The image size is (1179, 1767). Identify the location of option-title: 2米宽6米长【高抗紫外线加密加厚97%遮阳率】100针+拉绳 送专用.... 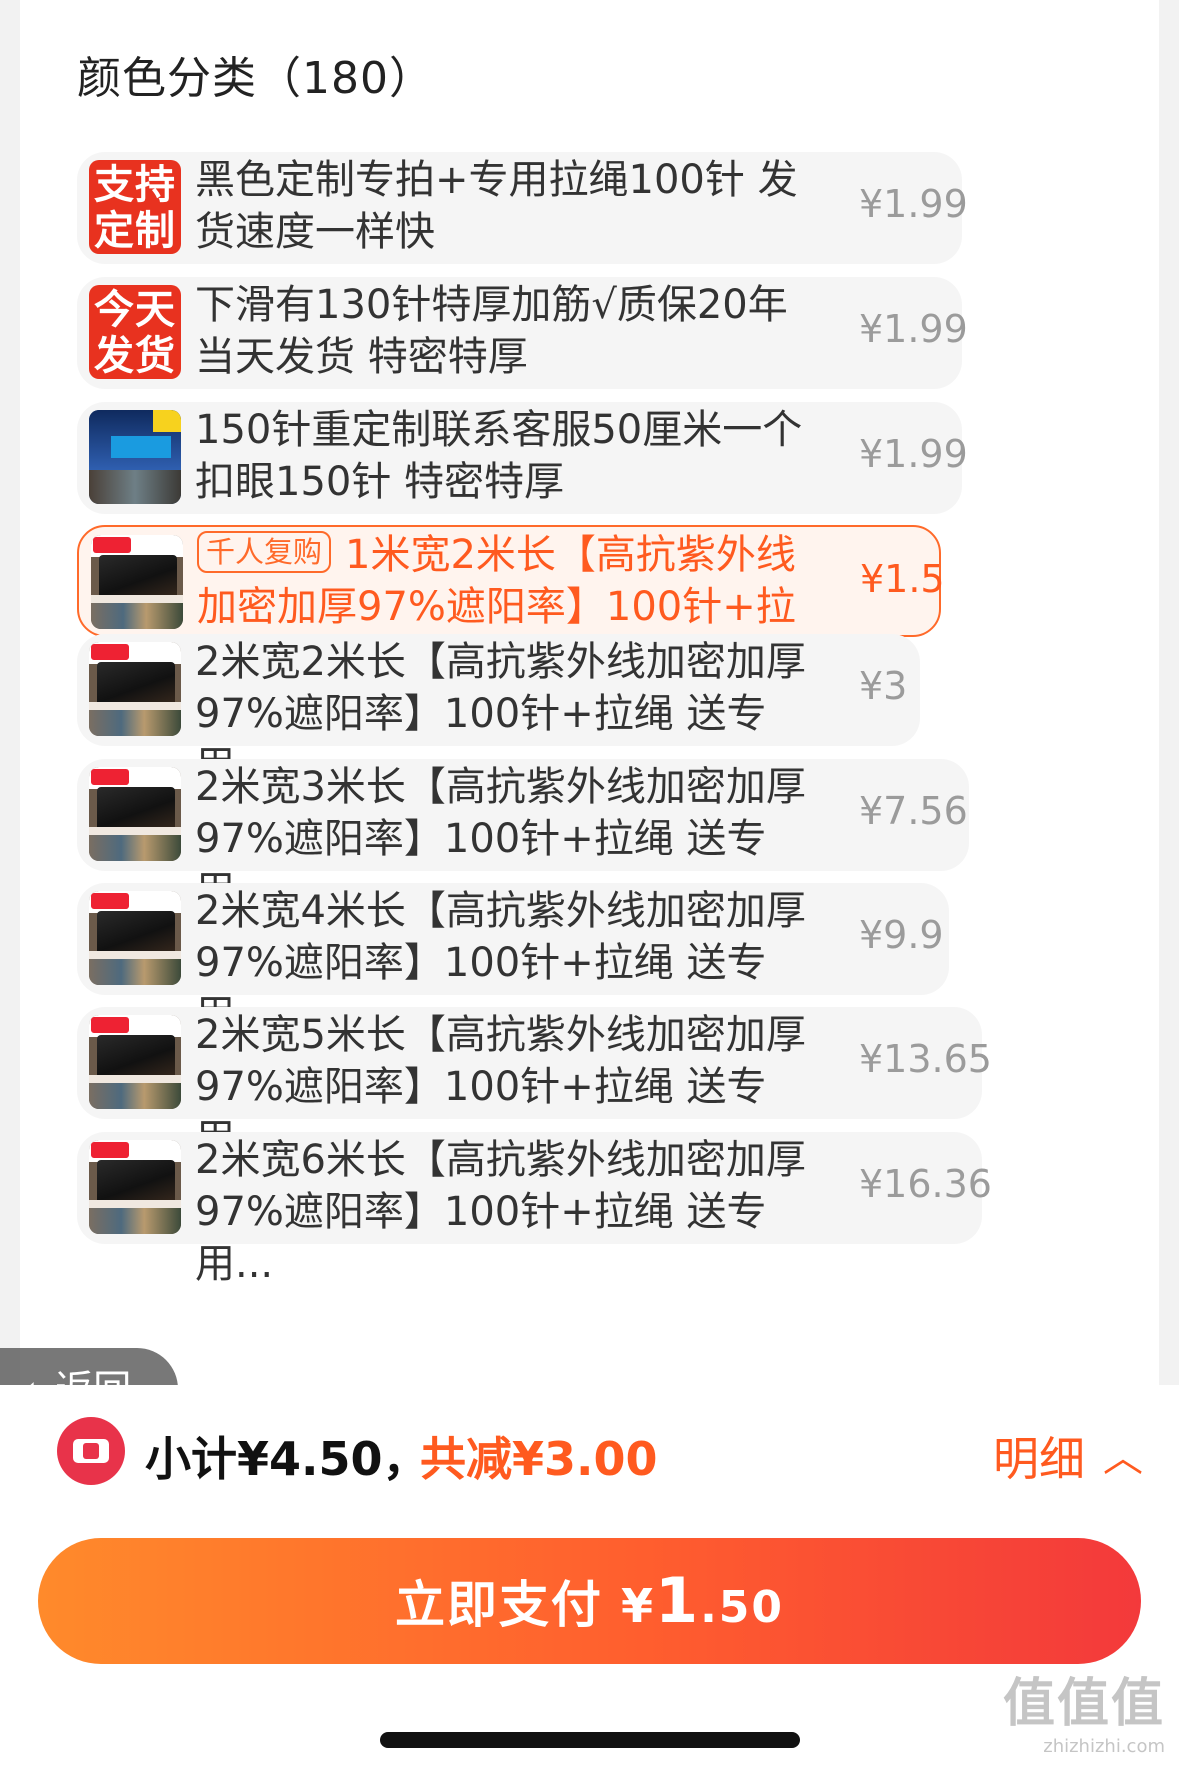
(500, 1212).